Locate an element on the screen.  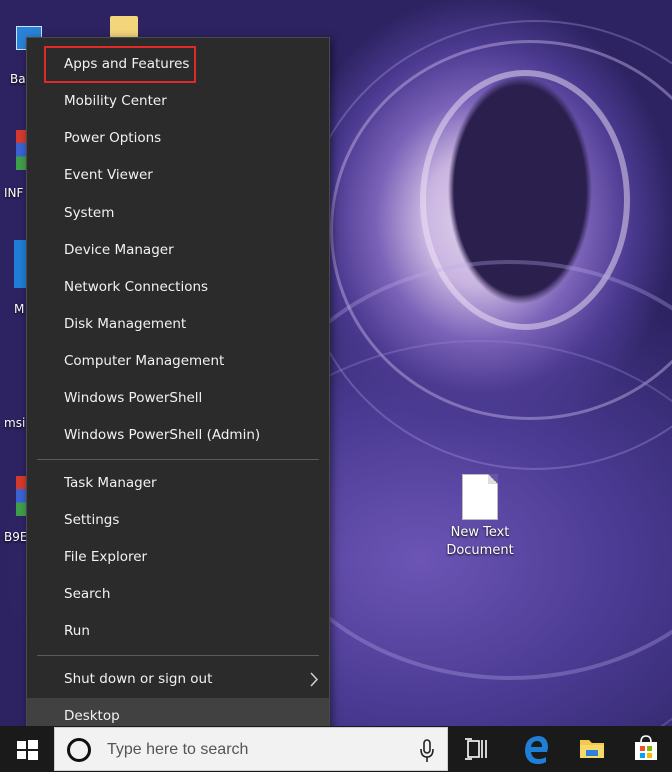
menu-item-shut-down-or-sign-out: Shut down or sign out is located at coordinates (178, 679).